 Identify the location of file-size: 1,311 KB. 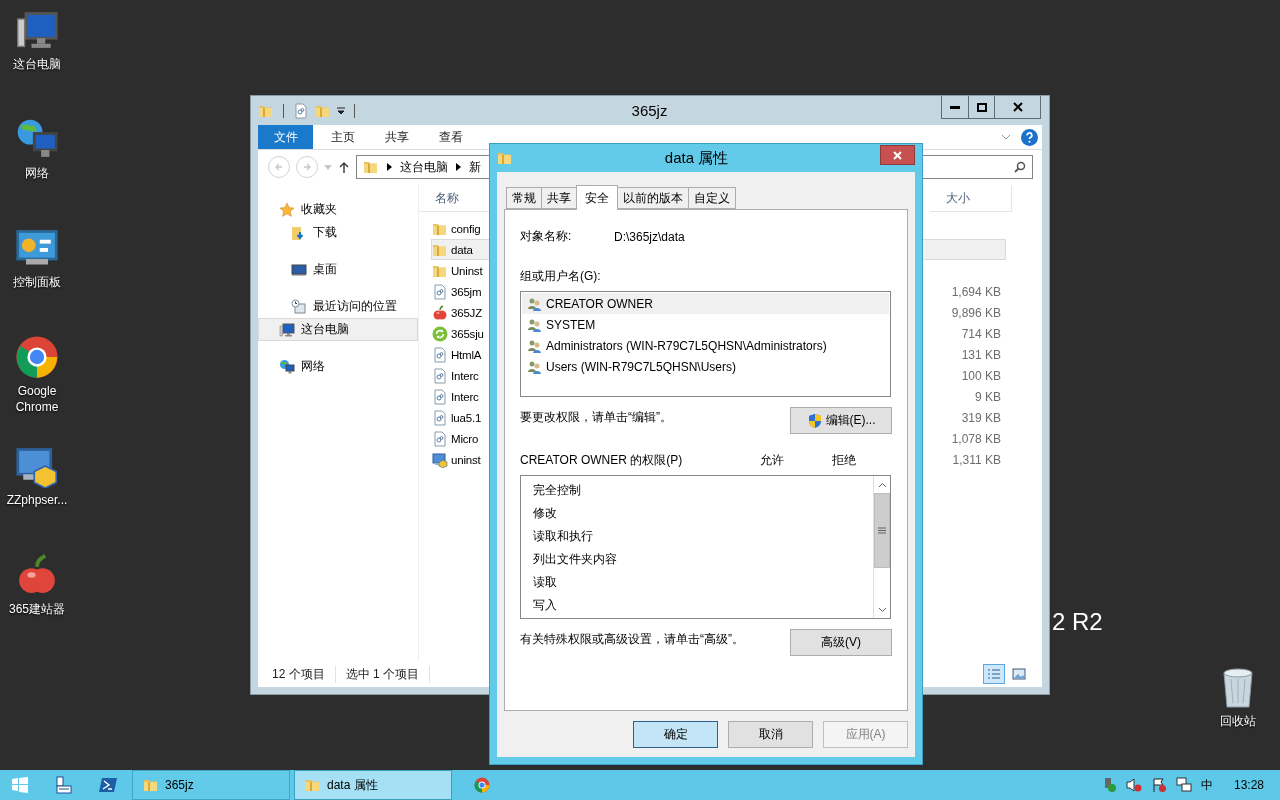
(976, 459).